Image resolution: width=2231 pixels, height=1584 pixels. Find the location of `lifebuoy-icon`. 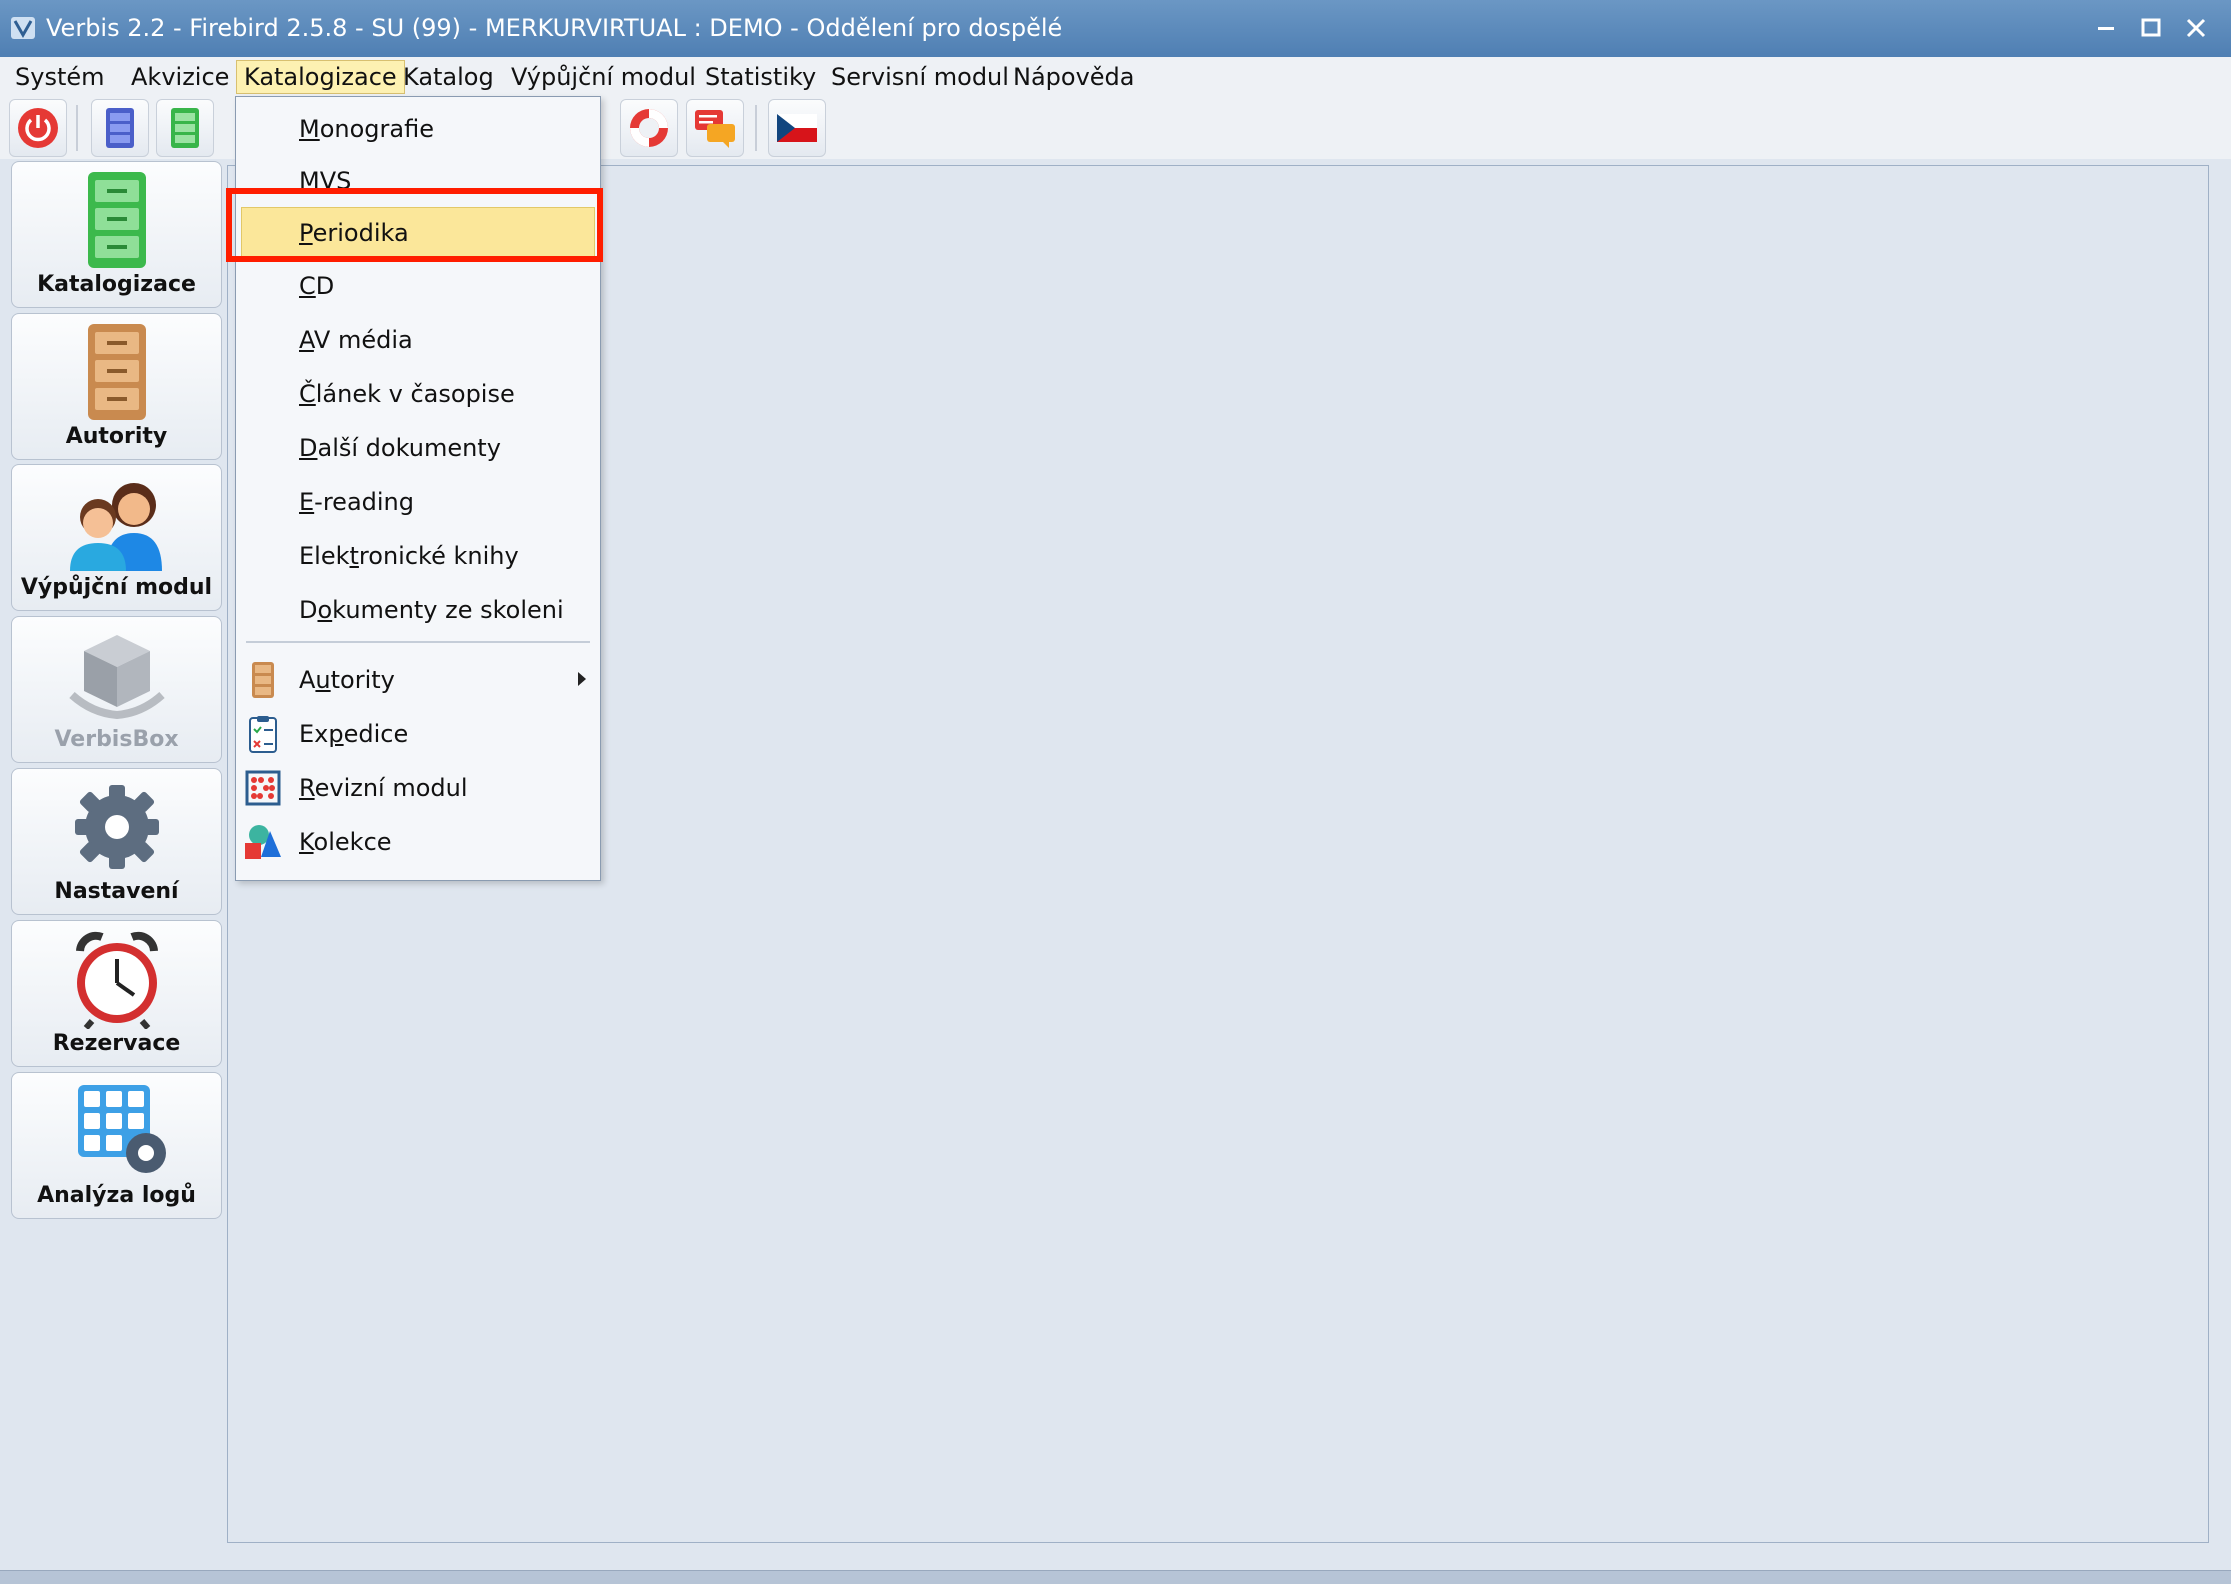

lifebuoy-icon is located at coordinates (649, 128).